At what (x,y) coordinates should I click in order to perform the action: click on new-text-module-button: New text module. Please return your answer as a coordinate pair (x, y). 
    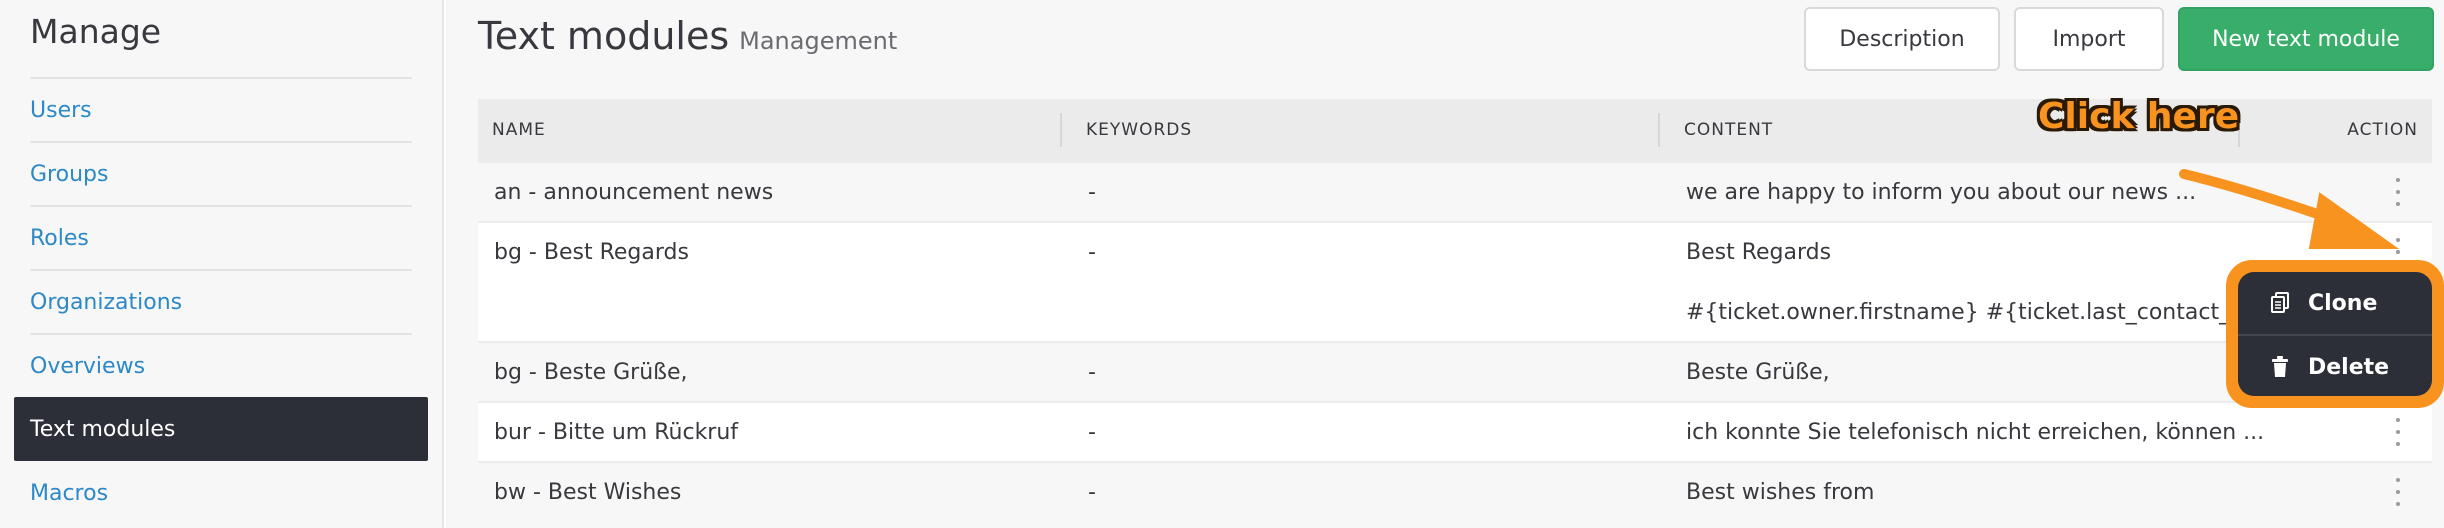
    Looking at the image, I should click on (2306, 39).